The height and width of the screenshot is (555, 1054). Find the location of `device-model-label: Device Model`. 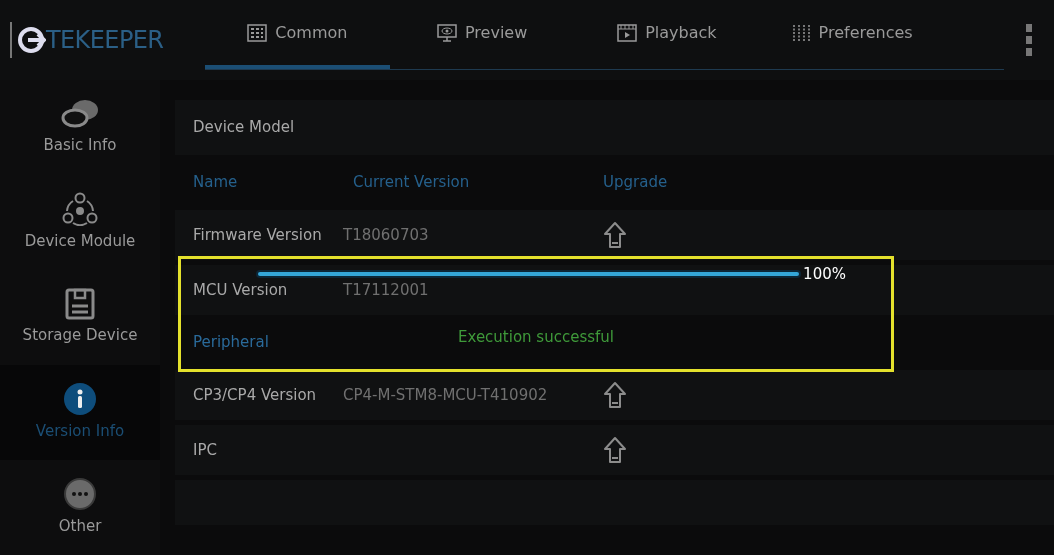

device-model-label: Device Model is located at coordinates (244, 128).